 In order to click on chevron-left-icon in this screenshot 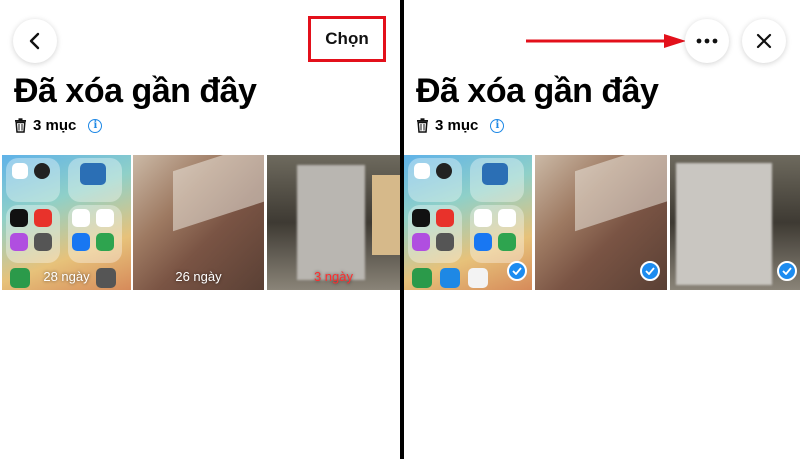, I will do `click(34, 41)`.